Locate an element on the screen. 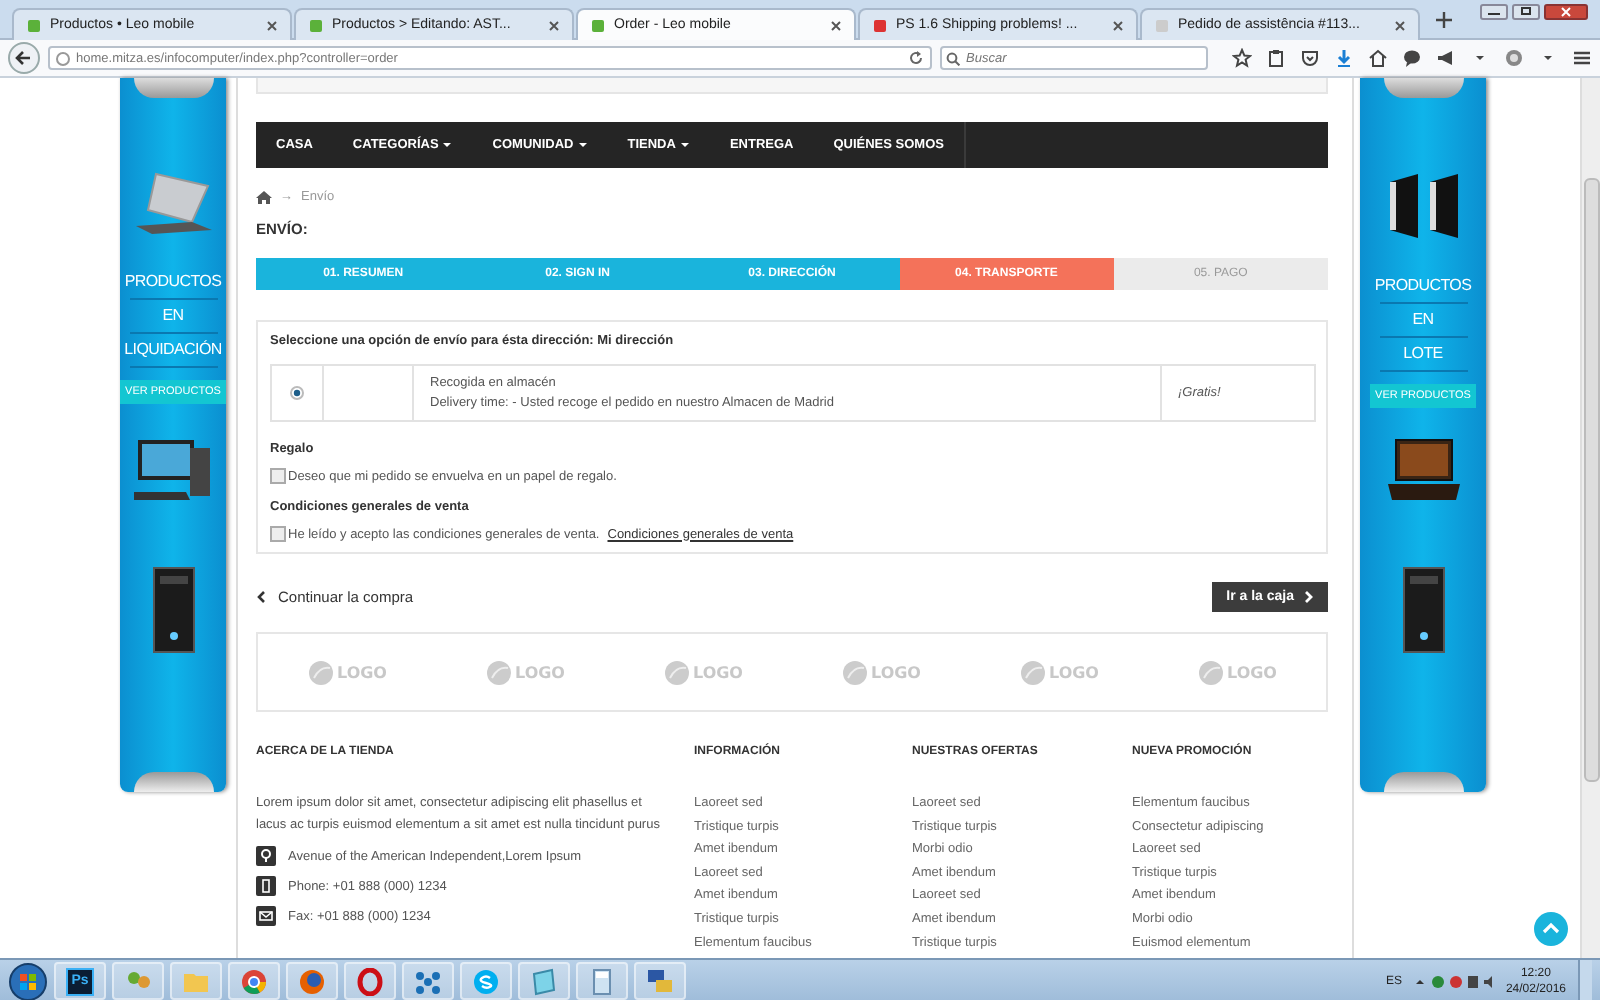 This screenshot has height=1000, width=1600. scrollbar-thumb is located at coordinates (1591, 480).